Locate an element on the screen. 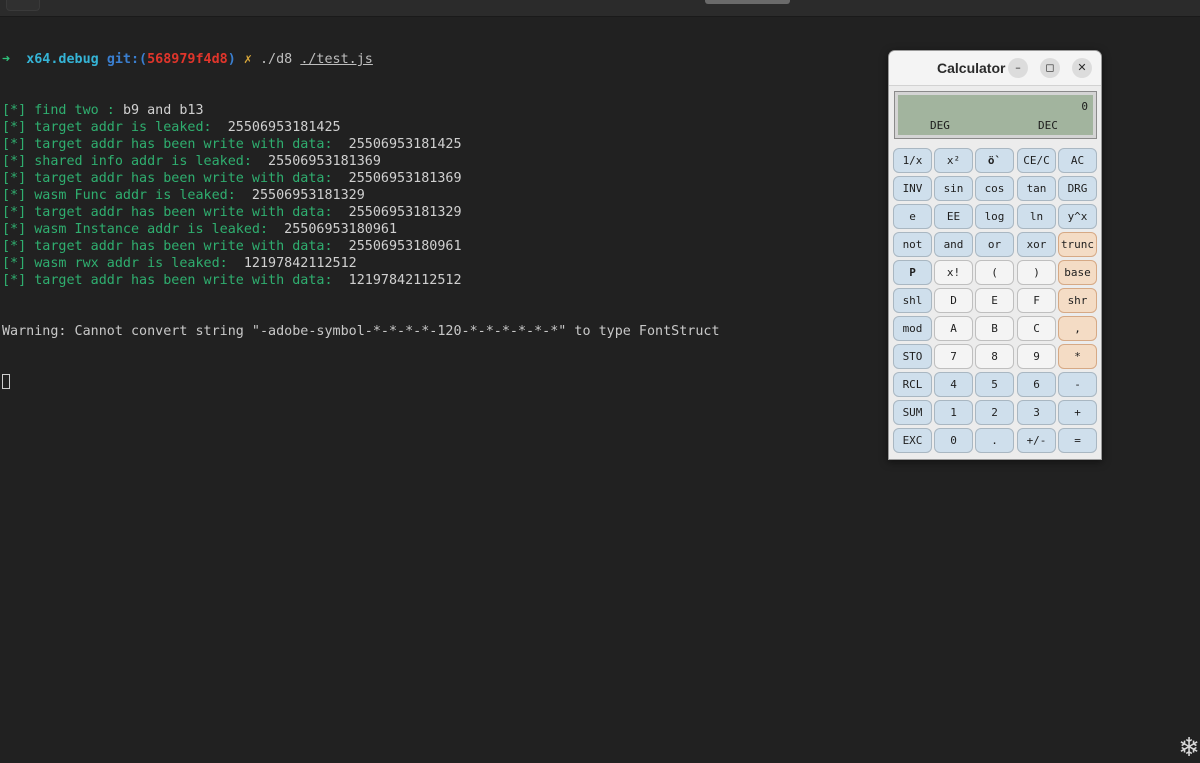  log-line-message: [*] find two : is located at coordinates (62, 110).